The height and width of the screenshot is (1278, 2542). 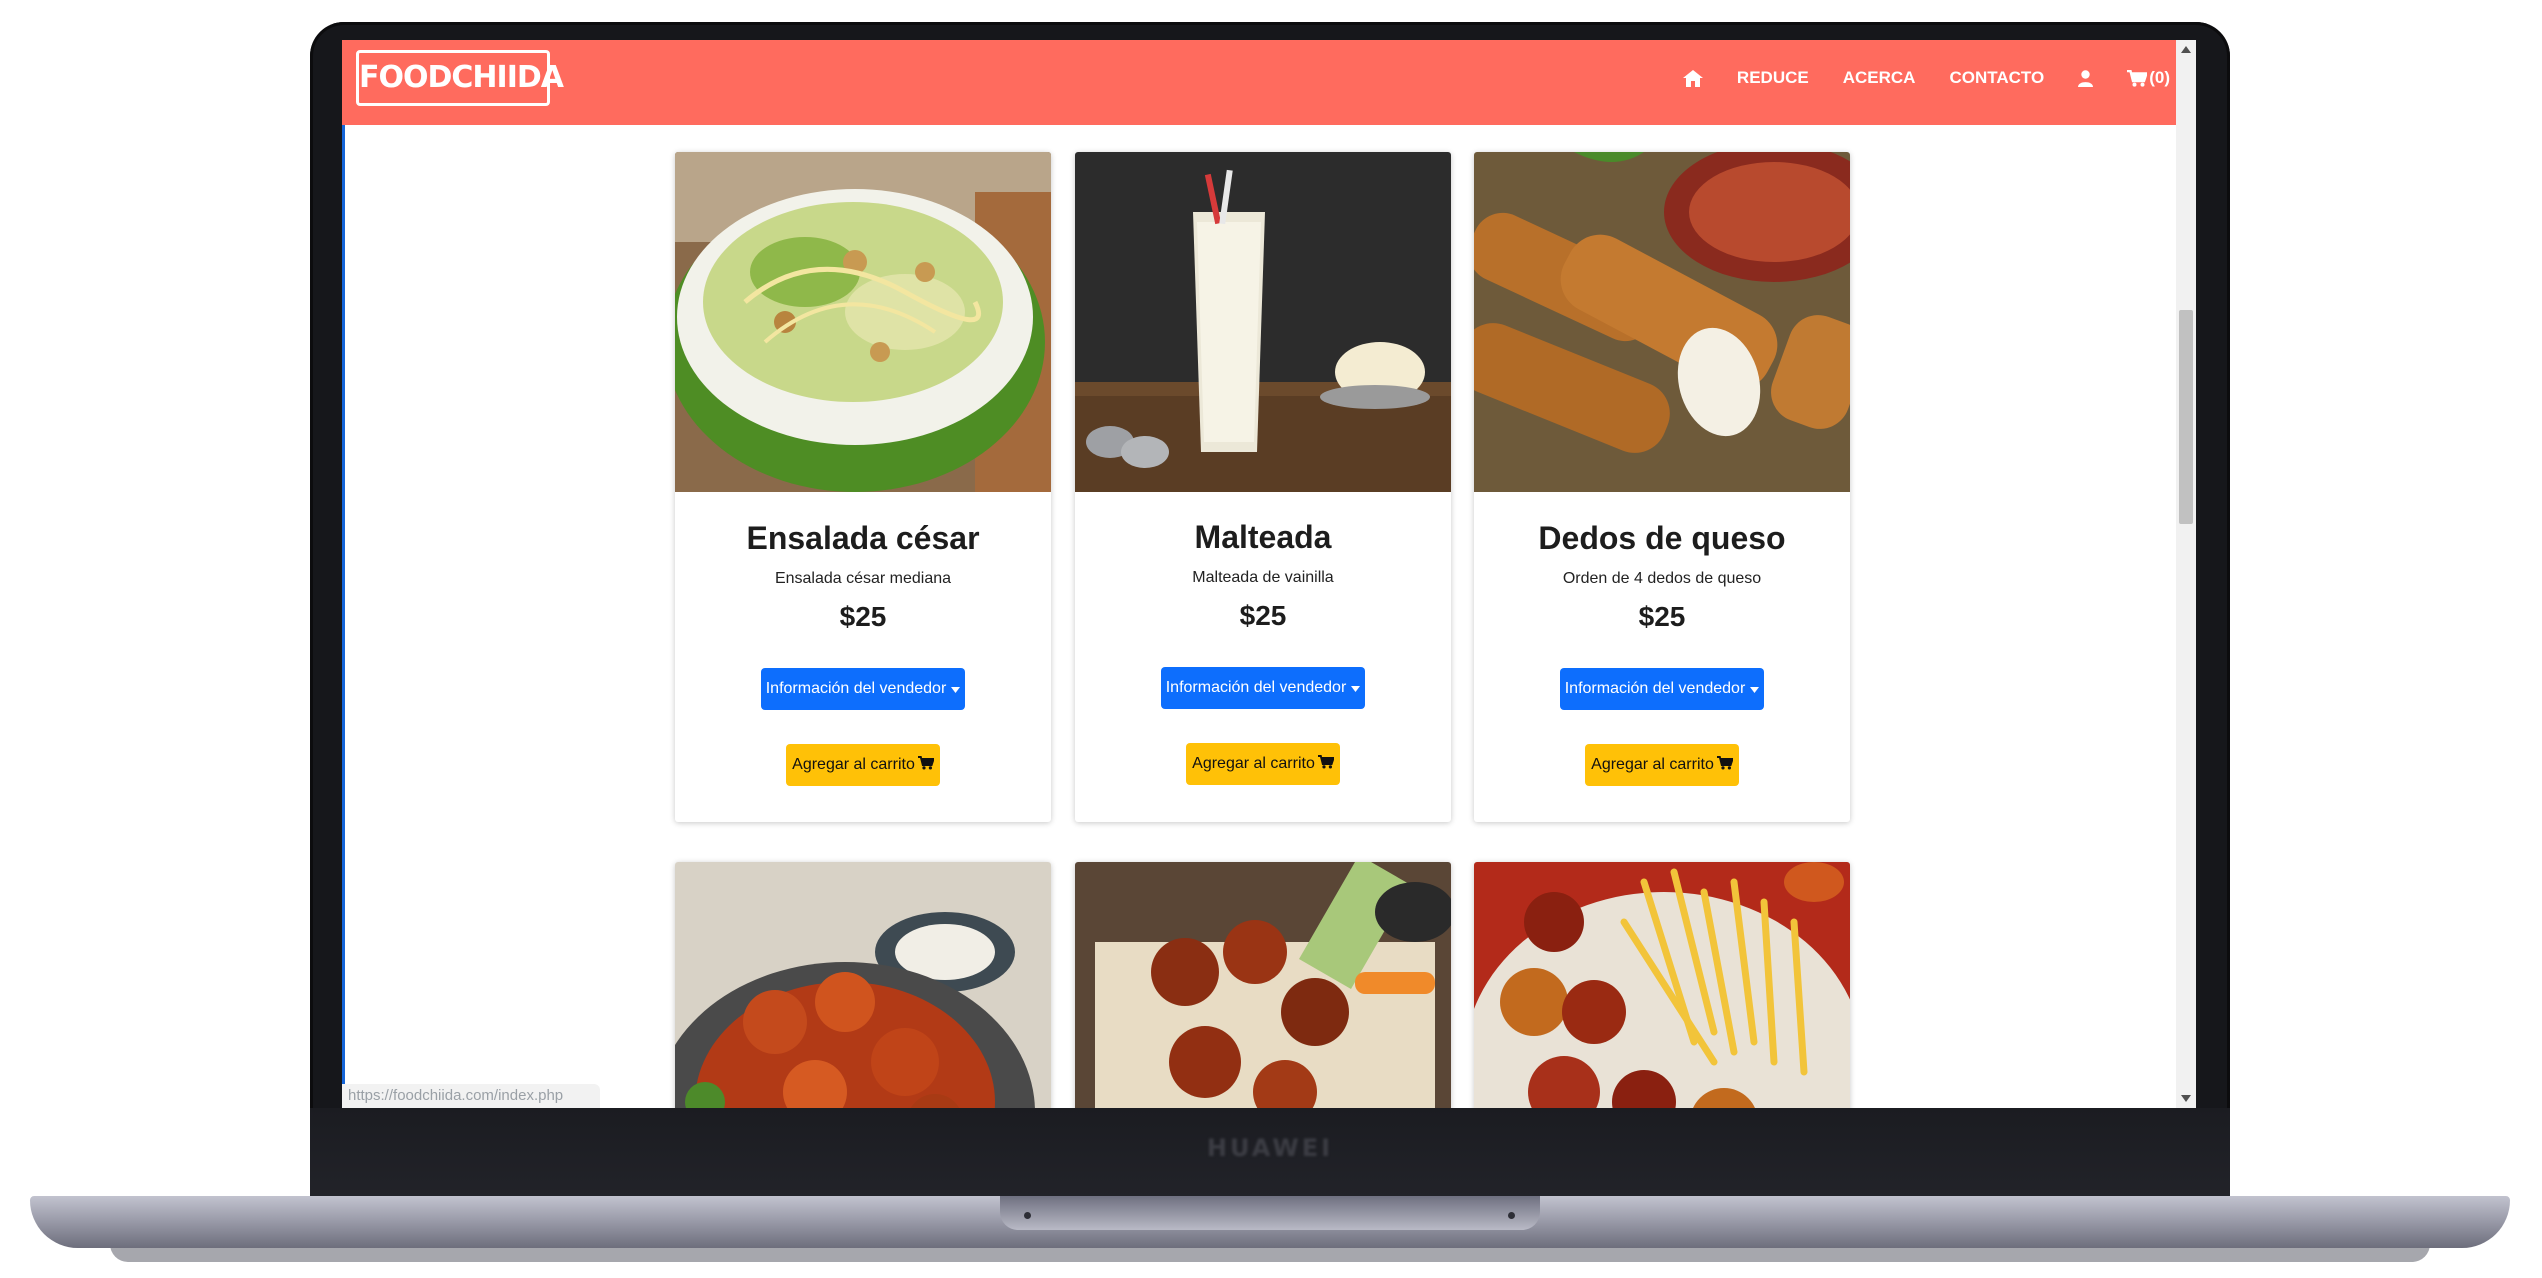 What do you see at coordinates (1996, 78) in the screenshot?
I see `nav-link-contacto: CONTACTO` at bounding box center [1996, 78].